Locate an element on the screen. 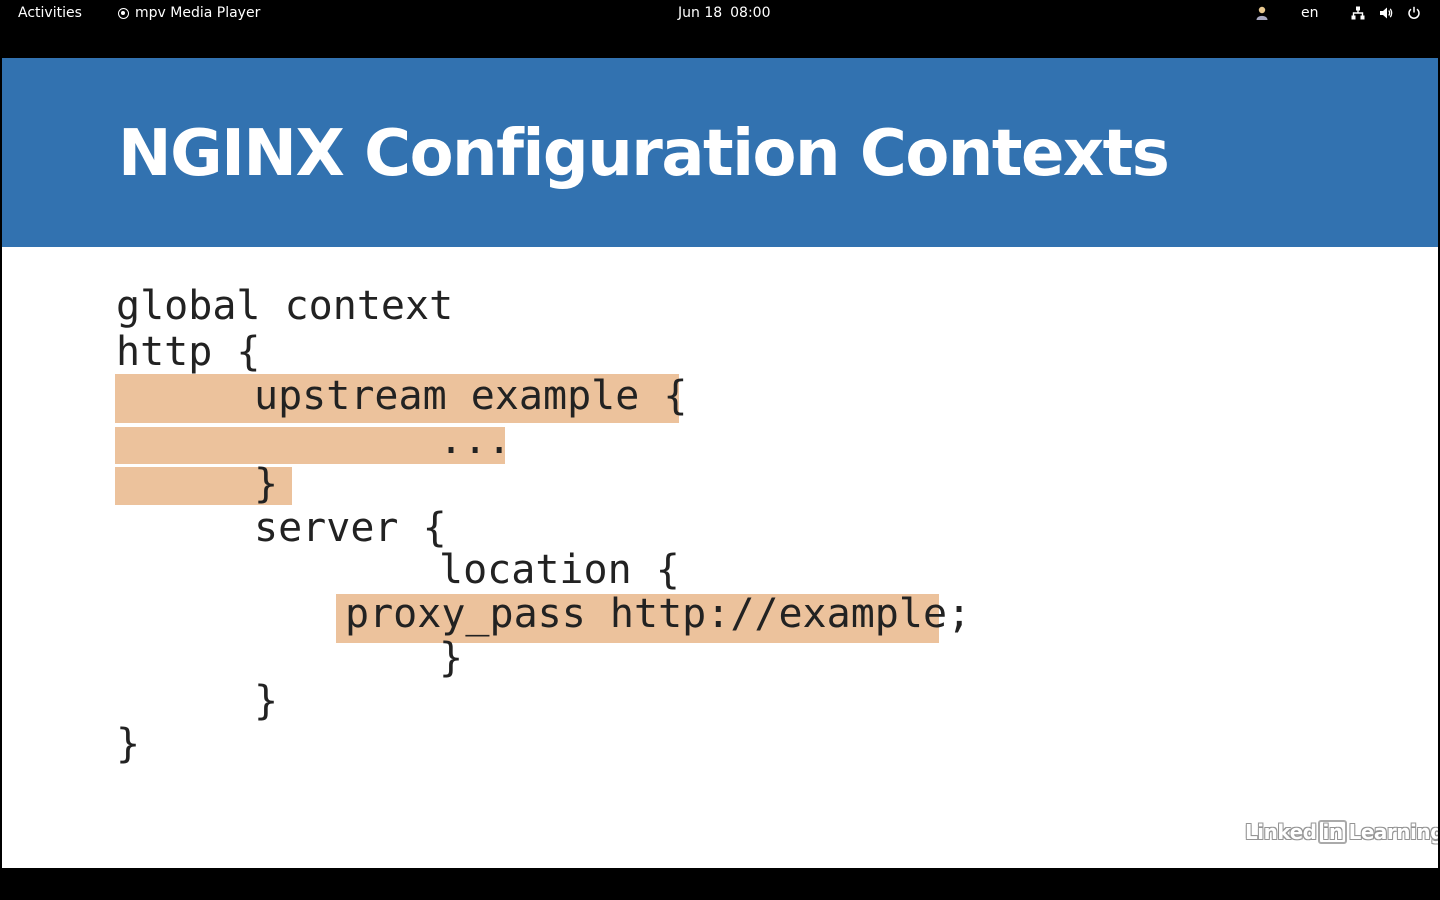 The height and width of the screenshot is (900, 1440). code-line: http { is located at coordinates (188, 352).